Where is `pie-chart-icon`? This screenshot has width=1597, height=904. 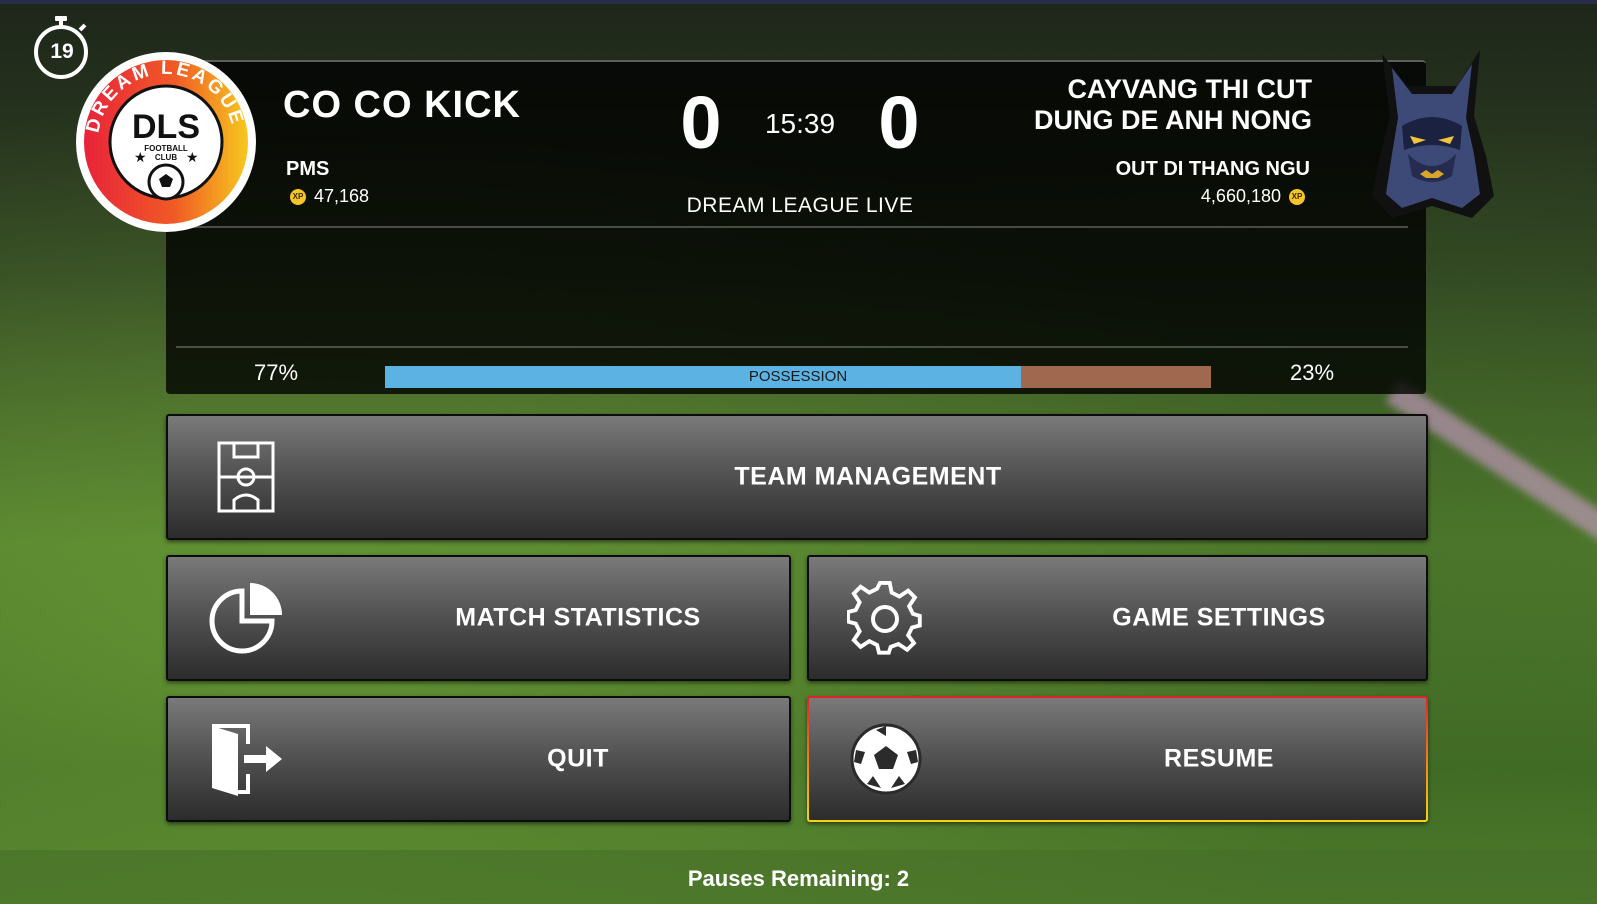
pie-chart-icon is located at coordinates (246, 621).